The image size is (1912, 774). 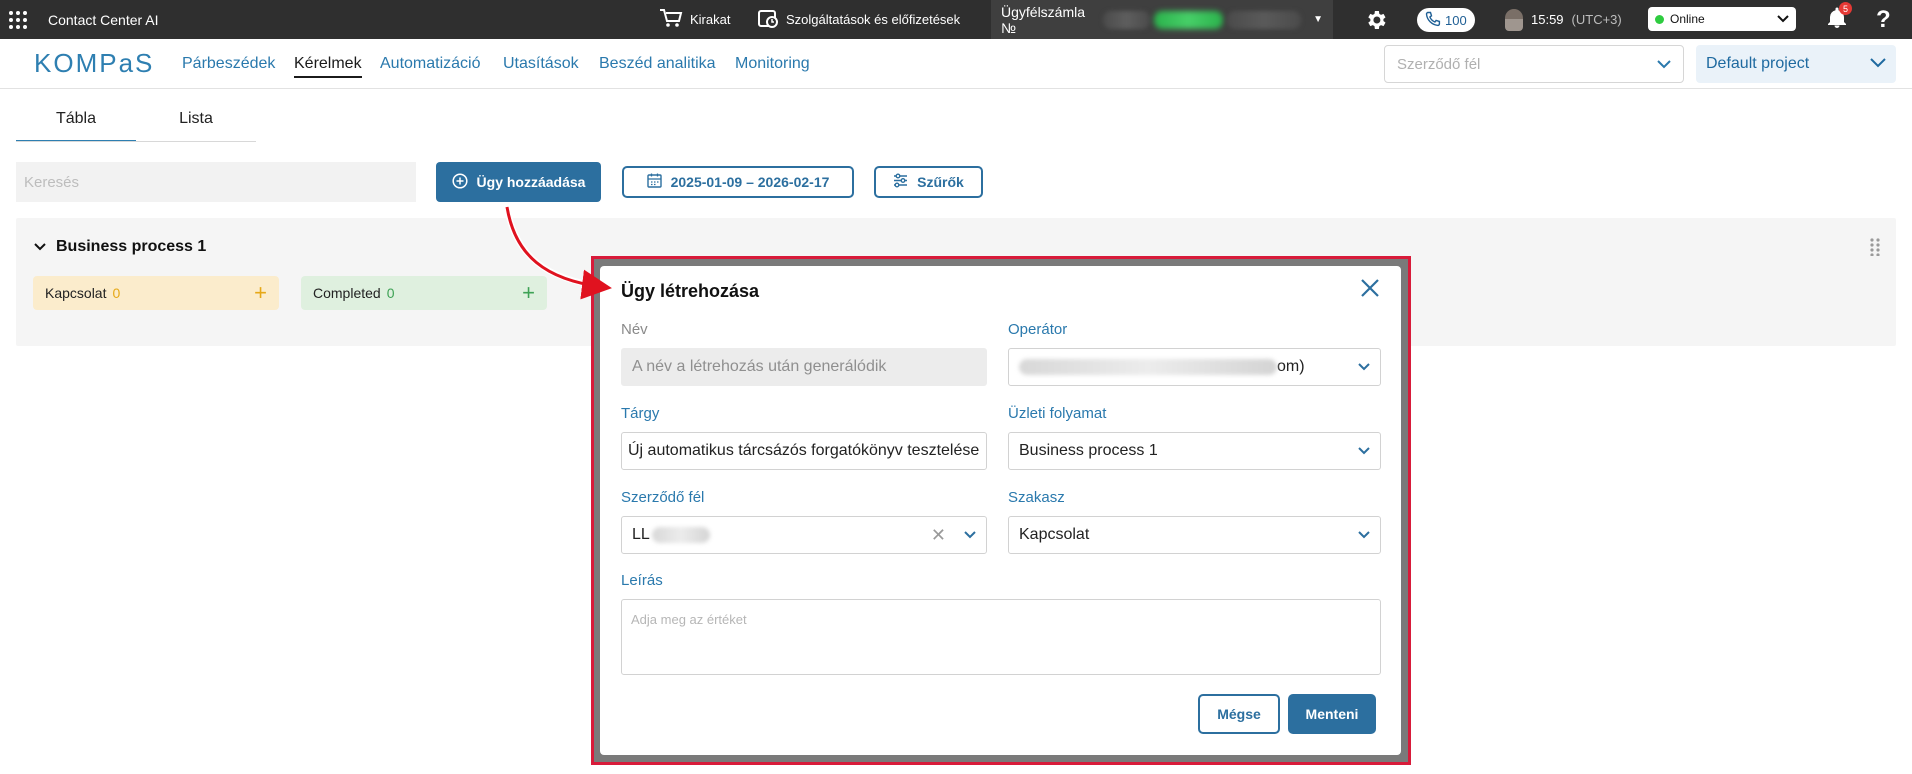 What do you see at coordinates (1596, 19) in the screenshot?
I see `timezone-text: (UTC+3)` at bounding box center [1596, 19].